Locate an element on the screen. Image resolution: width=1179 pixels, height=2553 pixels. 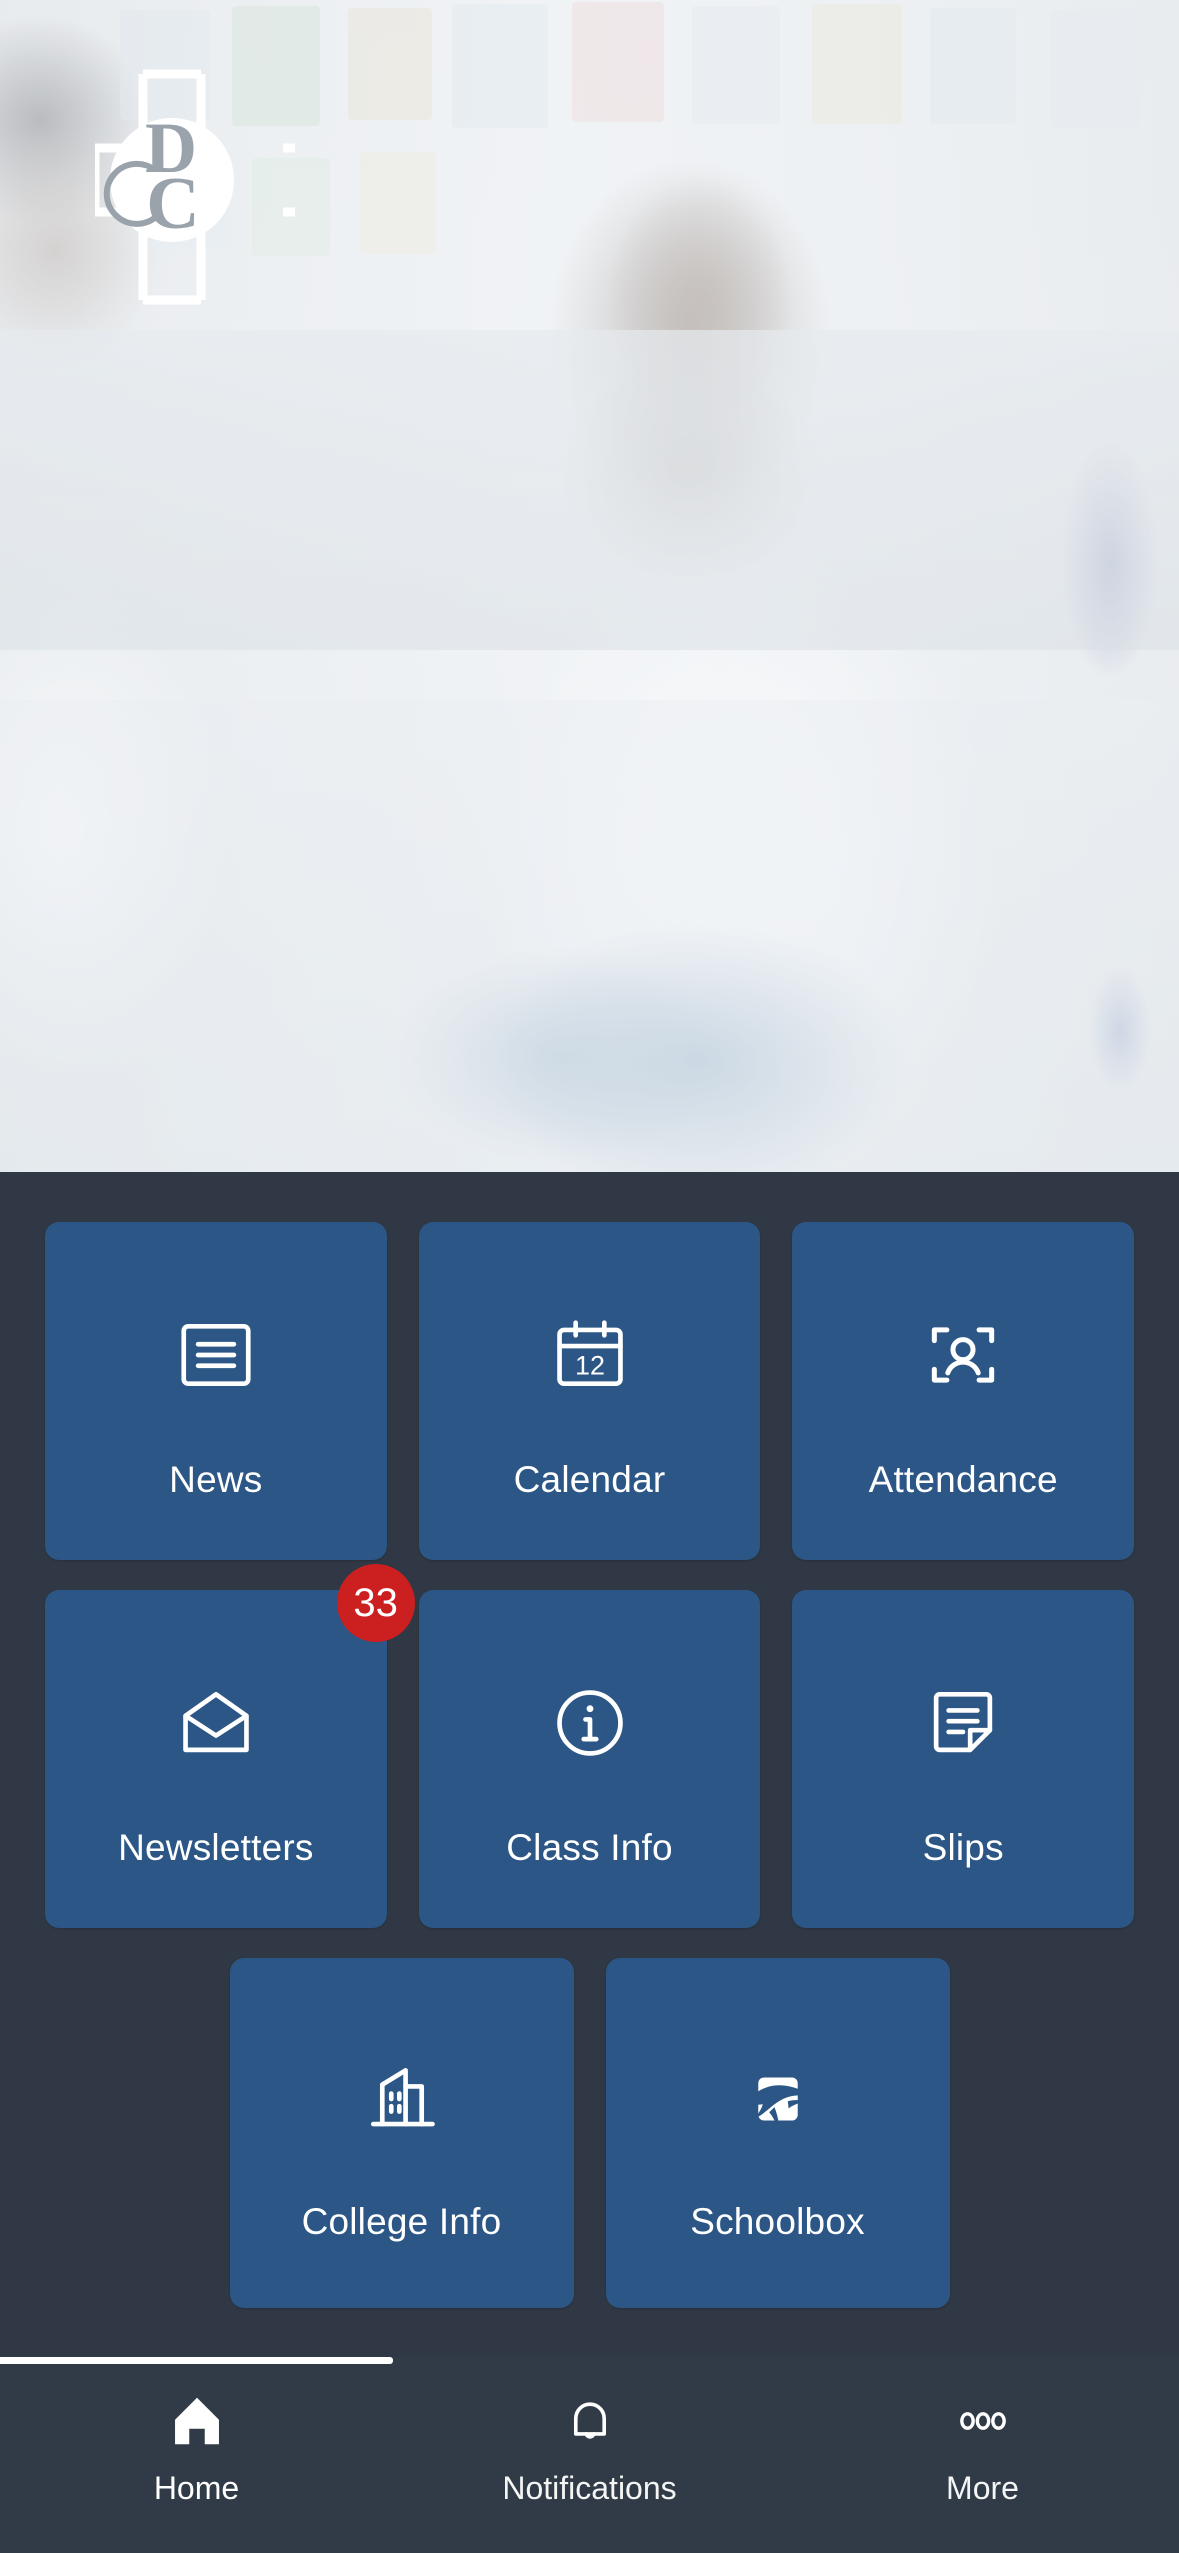
bottom-navigation-bar: Home Notifications More is located at coordinates (589, 2455).